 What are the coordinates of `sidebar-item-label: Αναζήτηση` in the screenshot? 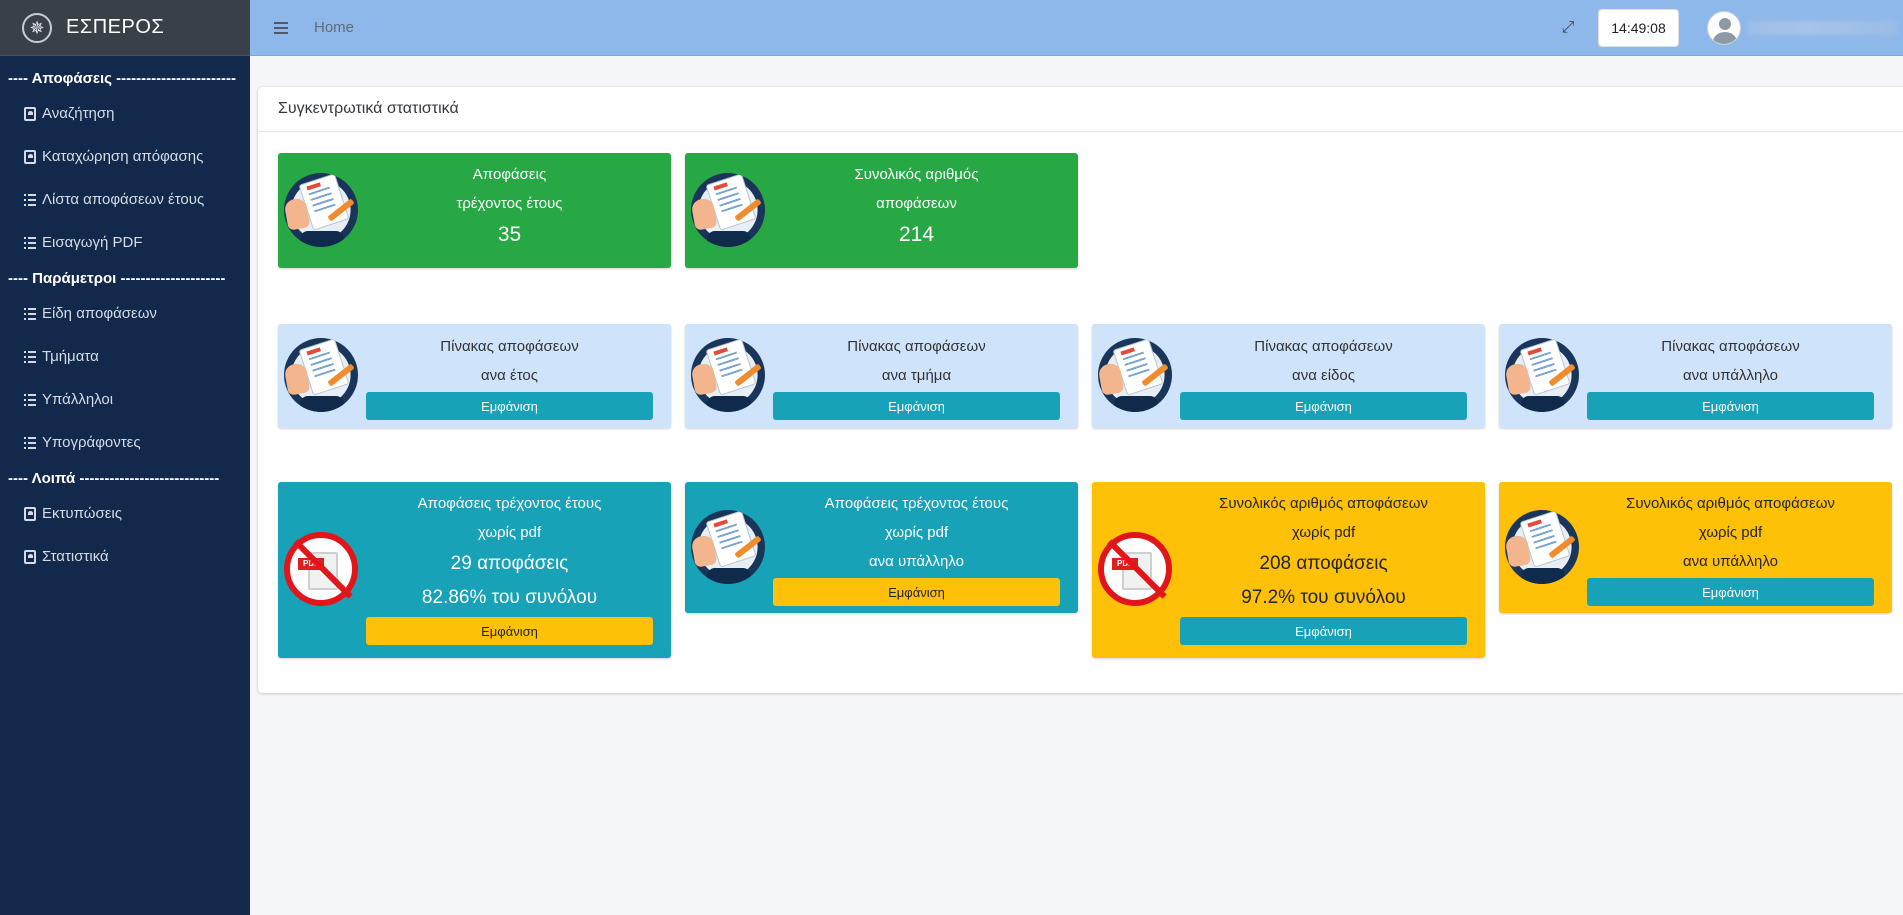 It's located at (78, 113).